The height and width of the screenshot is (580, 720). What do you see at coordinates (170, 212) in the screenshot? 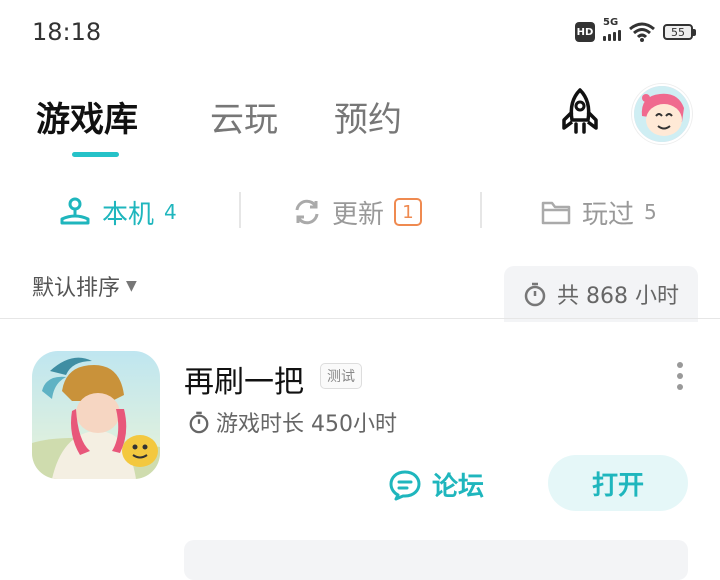
I see `subtab-local-count: 4` at bounding box center [170, 212].